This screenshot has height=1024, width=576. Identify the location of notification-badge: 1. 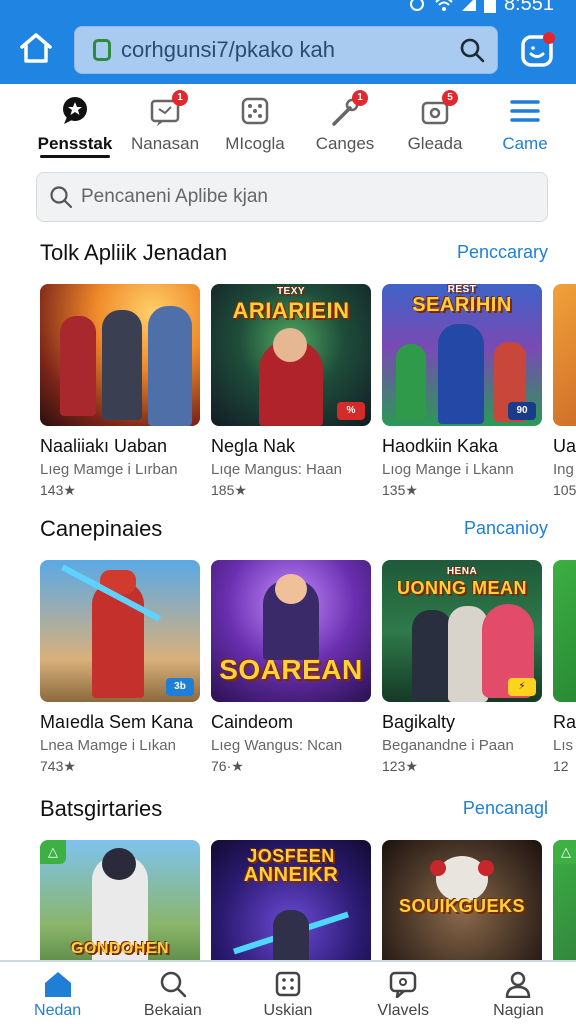
(360, 98).